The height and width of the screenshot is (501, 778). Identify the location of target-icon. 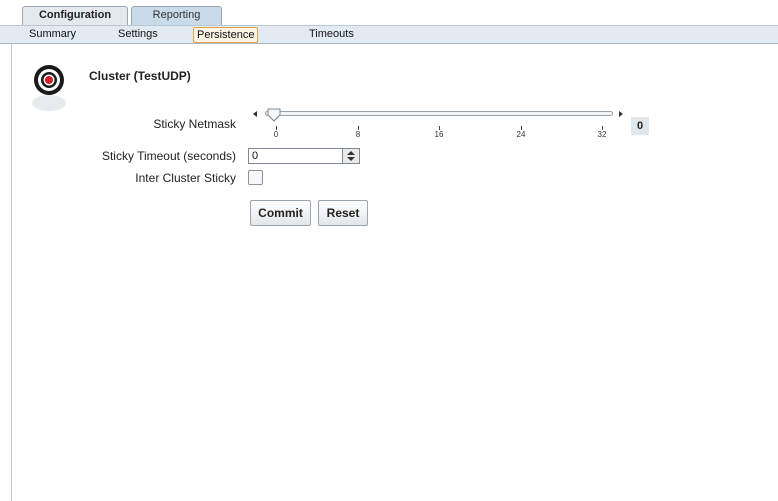
(45, 88).